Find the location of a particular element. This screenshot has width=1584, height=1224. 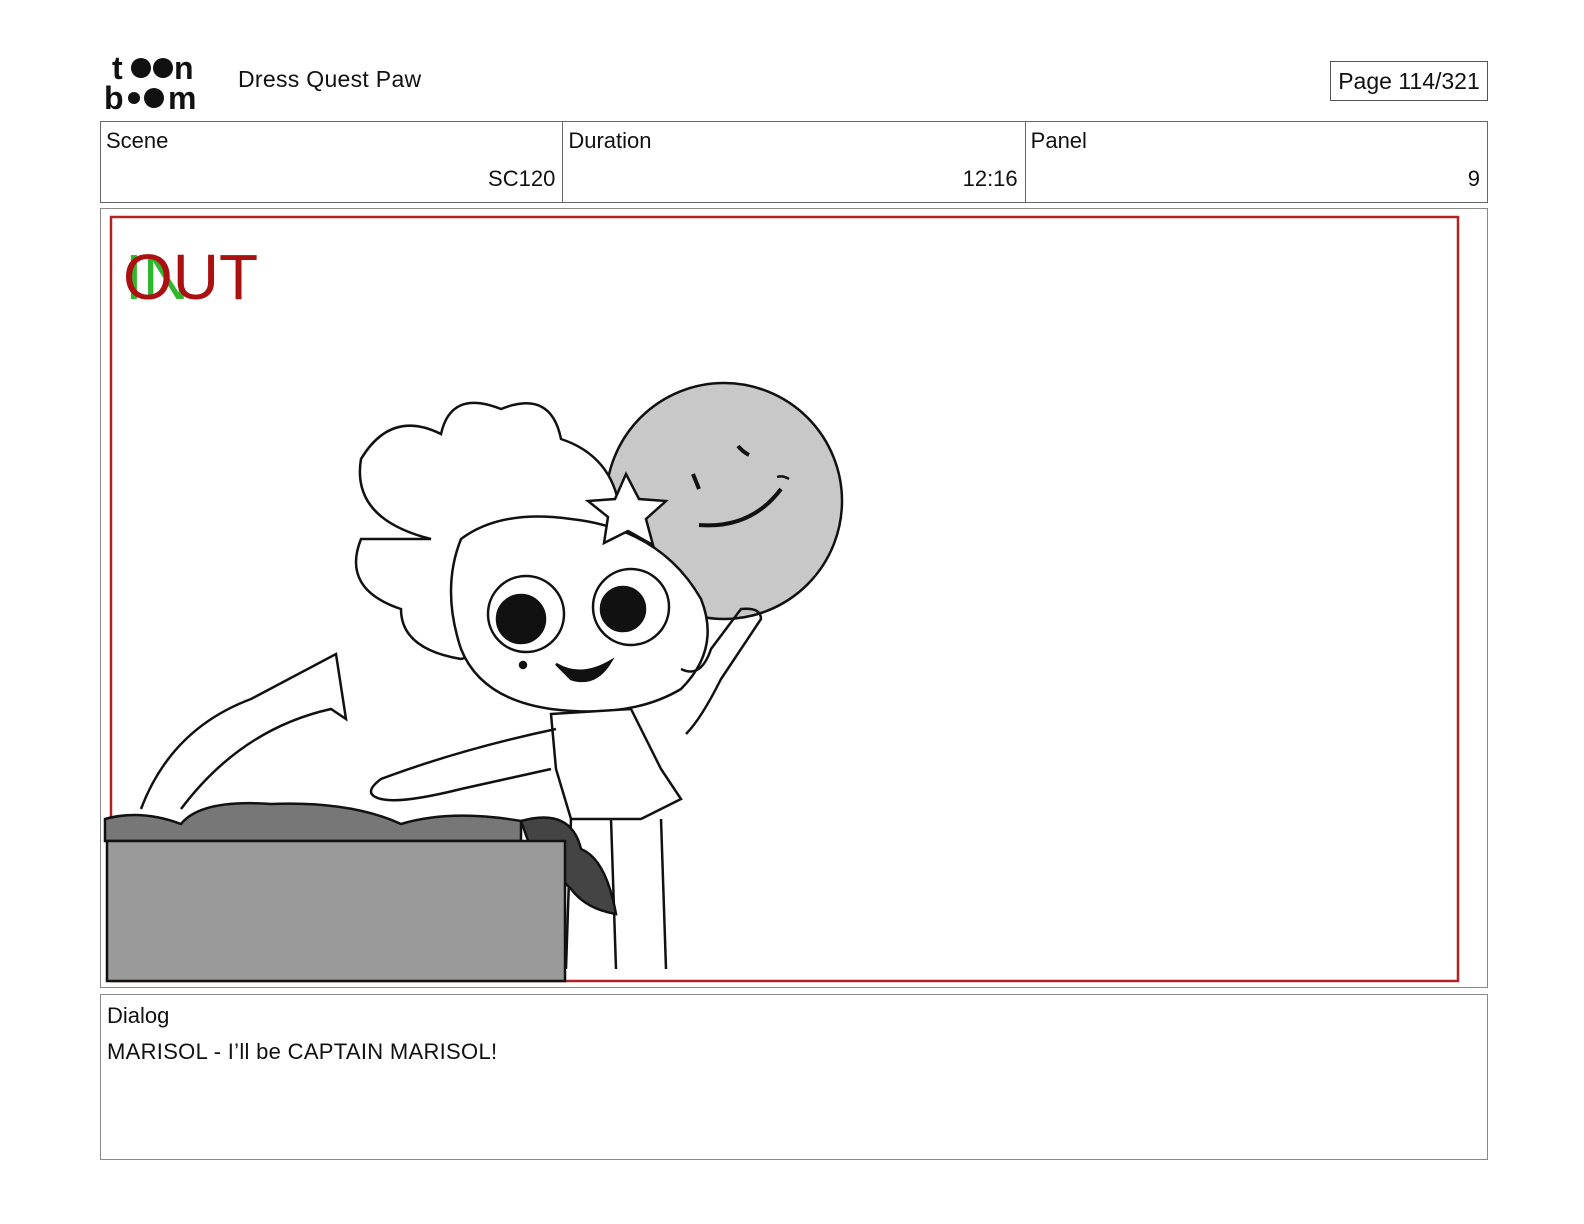

duration-cell: Duration 12:16 is located at coordinates (794, 162).